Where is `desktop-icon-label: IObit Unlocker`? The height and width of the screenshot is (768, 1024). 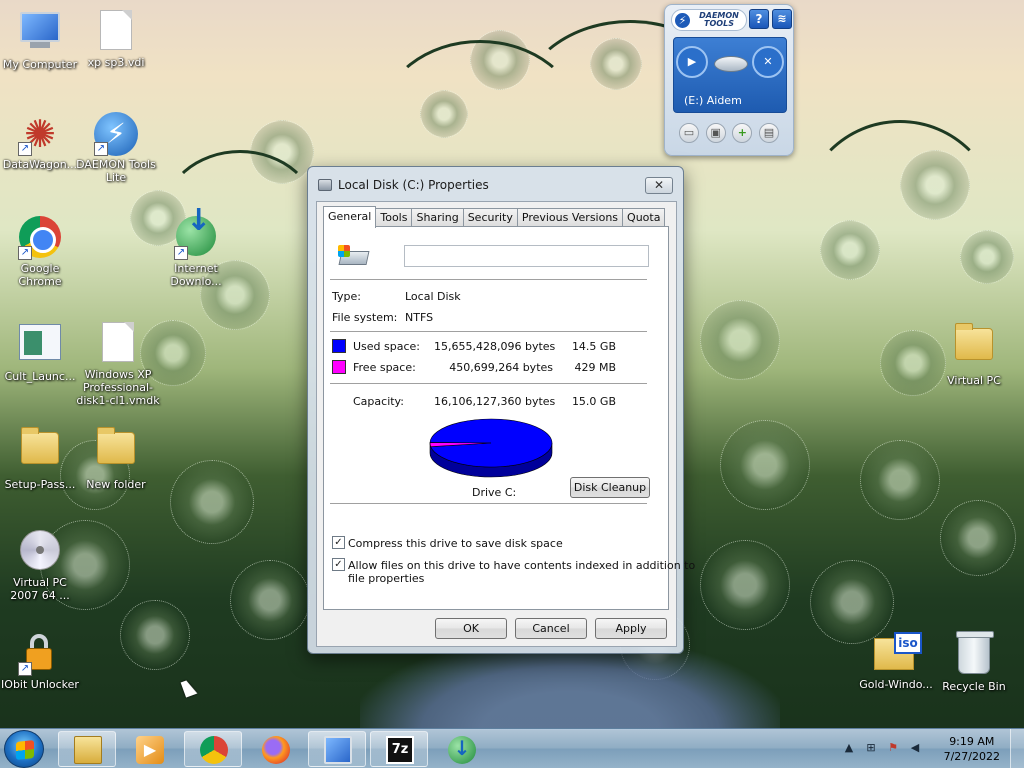 desktop-icon-label: IObit Unlocker is located at coordinates (40, 684).